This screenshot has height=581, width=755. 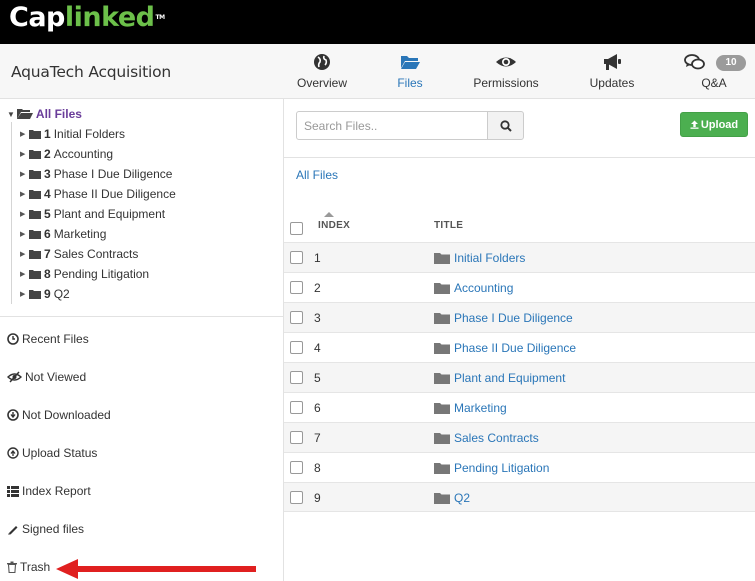 I want to click on sidebar-link-index-report: Index Report, so click(x=49, y=491).